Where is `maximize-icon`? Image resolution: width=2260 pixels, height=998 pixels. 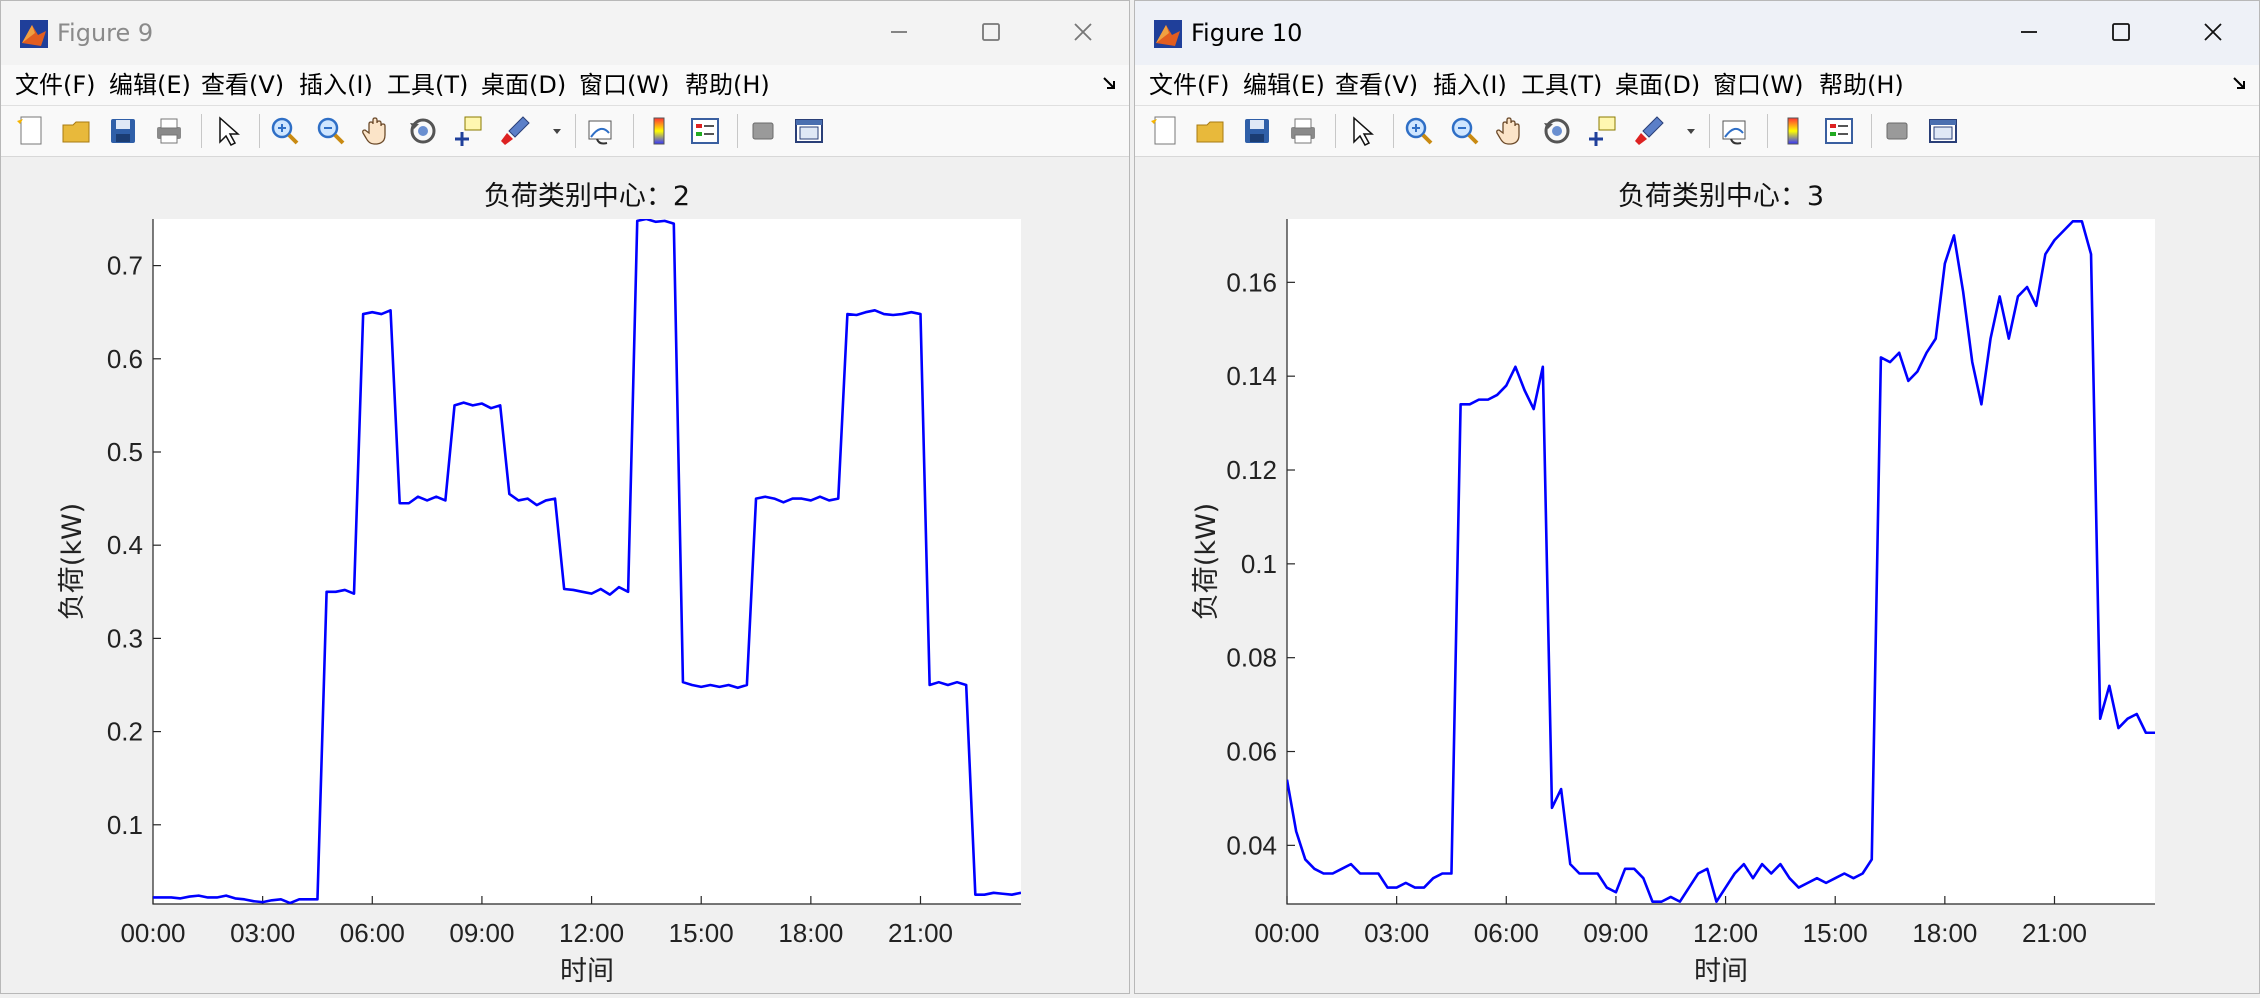 maximize-icon is located at coordinates (2121, 33).